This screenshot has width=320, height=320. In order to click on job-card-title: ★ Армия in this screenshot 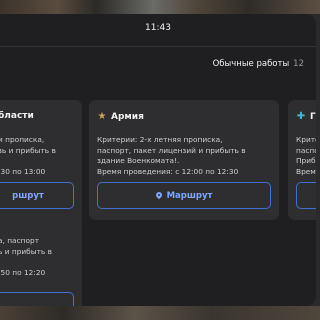, I will do `click(120, 116)`.